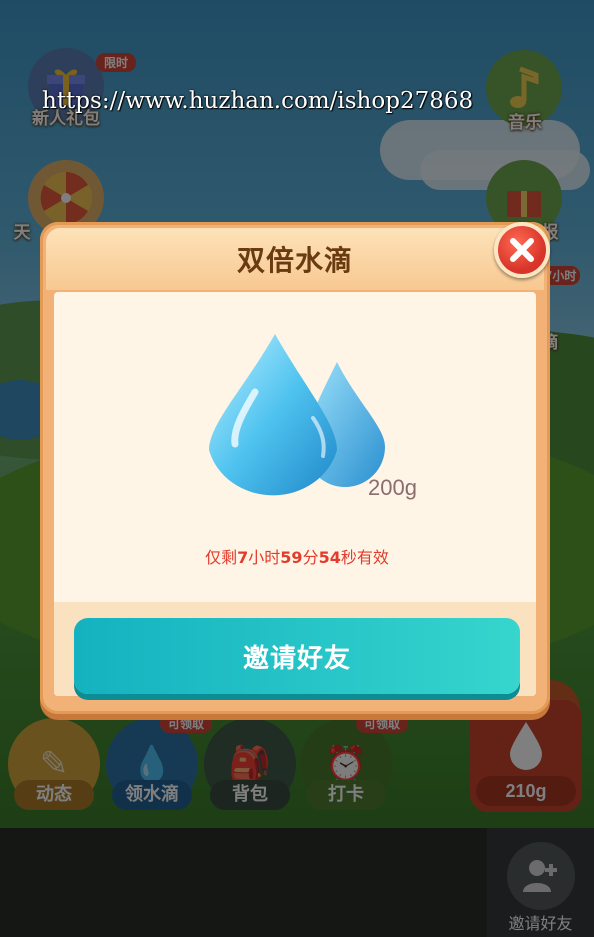 The height and width of the screenshot is (937, 594). I want to click on close-icon, so click(522, 250).